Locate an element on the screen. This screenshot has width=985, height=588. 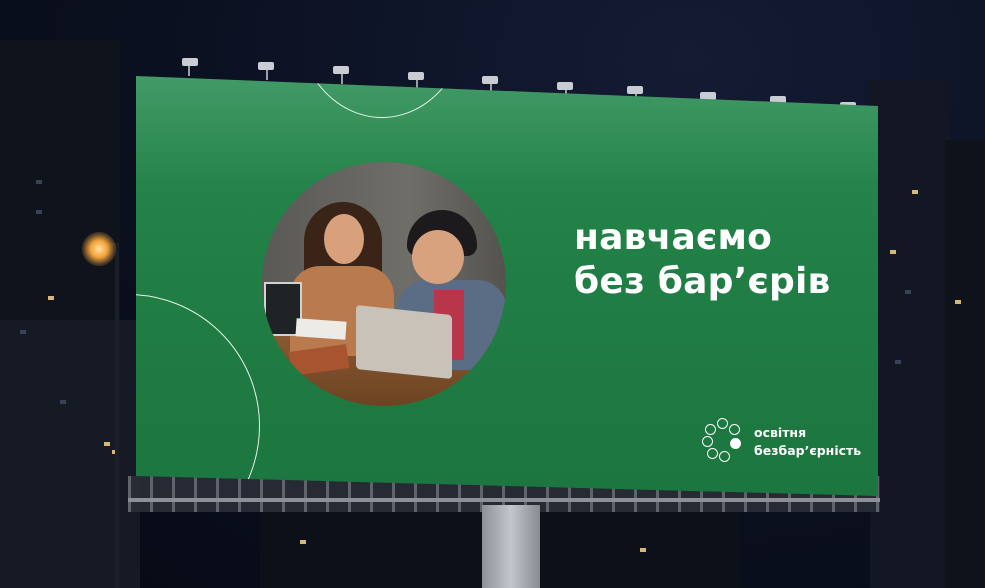
billboard-truss-beam is located at coordinates (504, 500).